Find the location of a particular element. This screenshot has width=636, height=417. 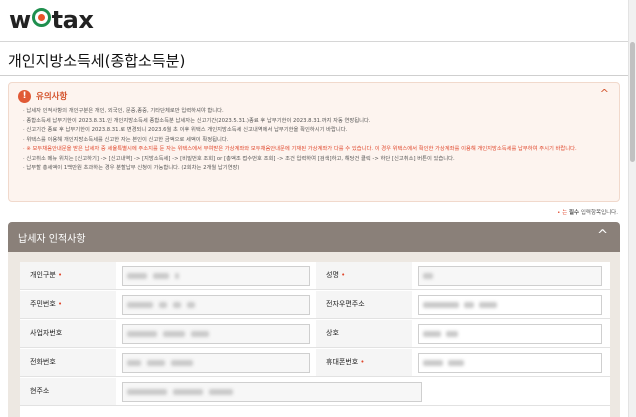

field-label: 상호 is located at coordinates (364, 333).